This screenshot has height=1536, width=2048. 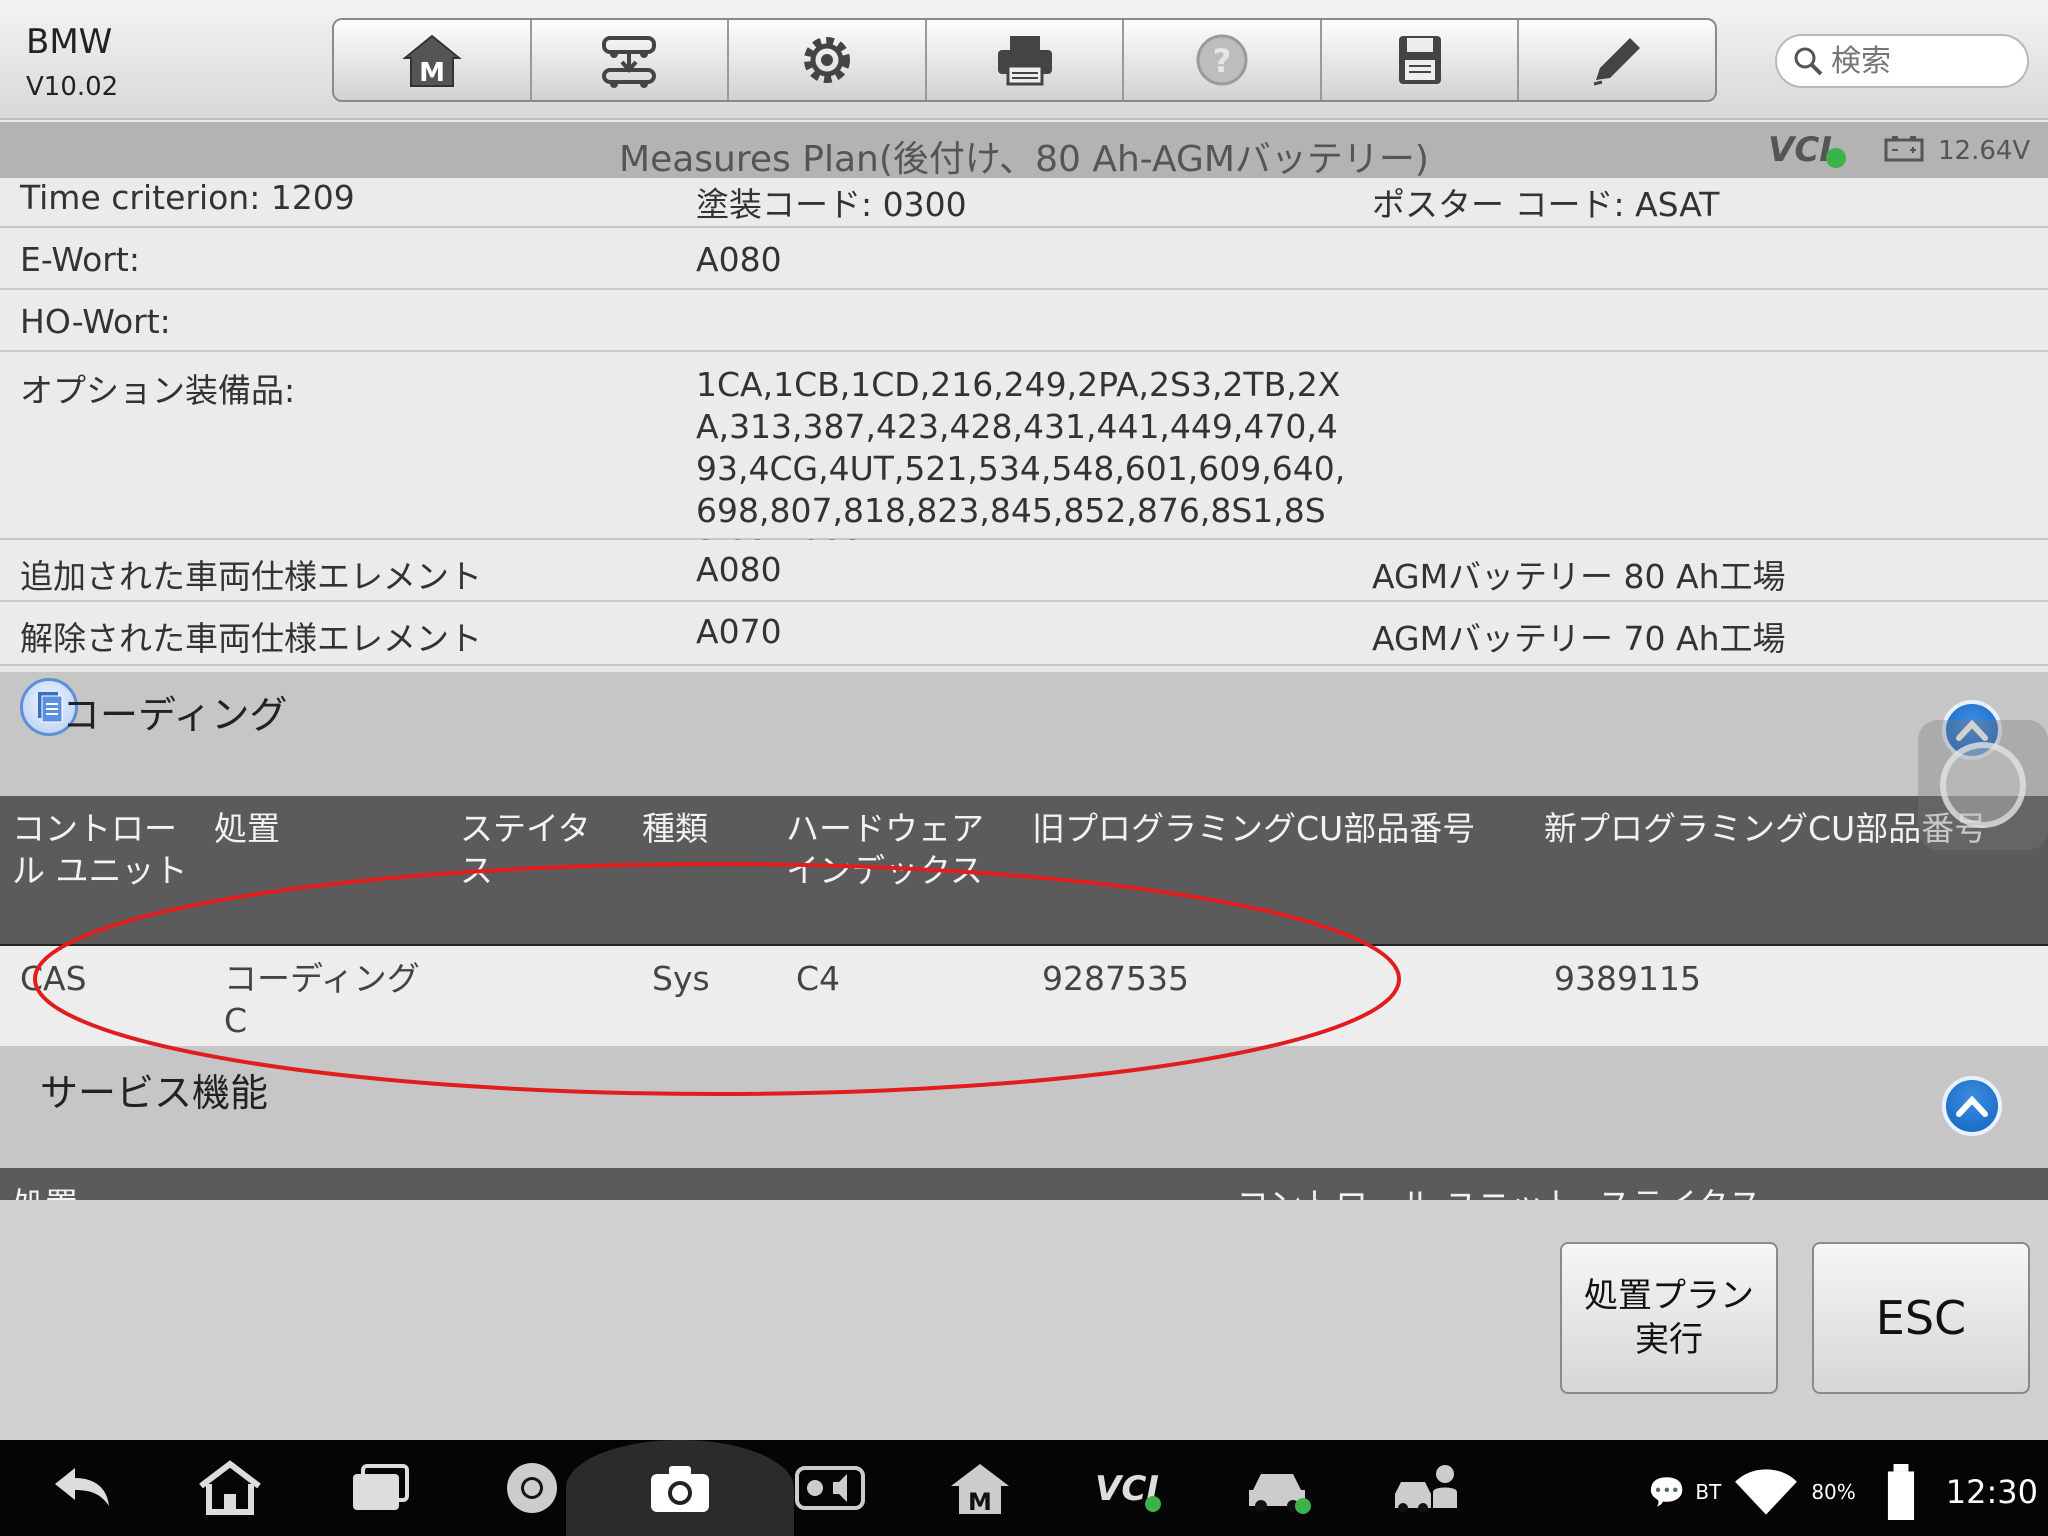 I want to click on vci-manager-button: VCI, so click(x=1128, y=1488).